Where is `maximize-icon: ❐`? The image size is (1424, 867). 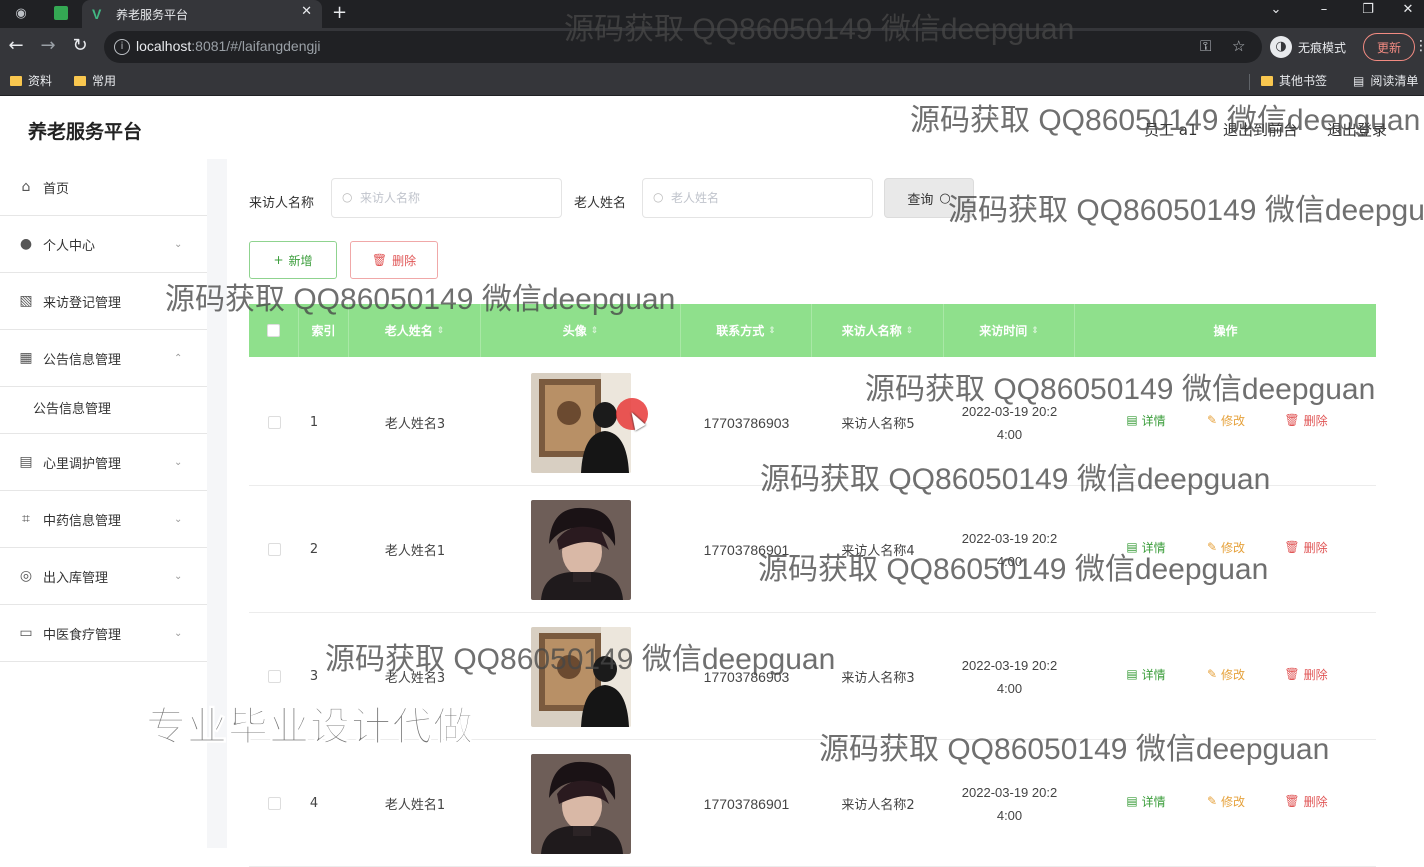
maximize-icon: ❐ is located at coordinates (1368, 9).